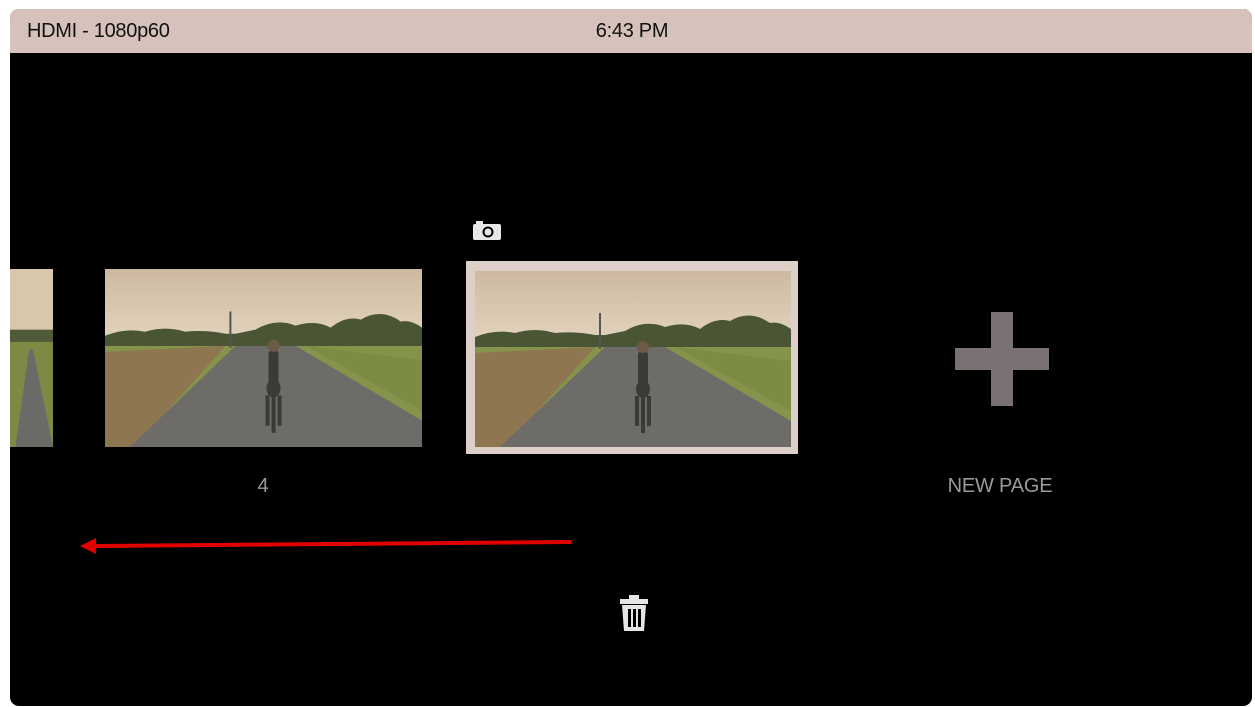  I want to click on plus-icon, so click(1002, 359).